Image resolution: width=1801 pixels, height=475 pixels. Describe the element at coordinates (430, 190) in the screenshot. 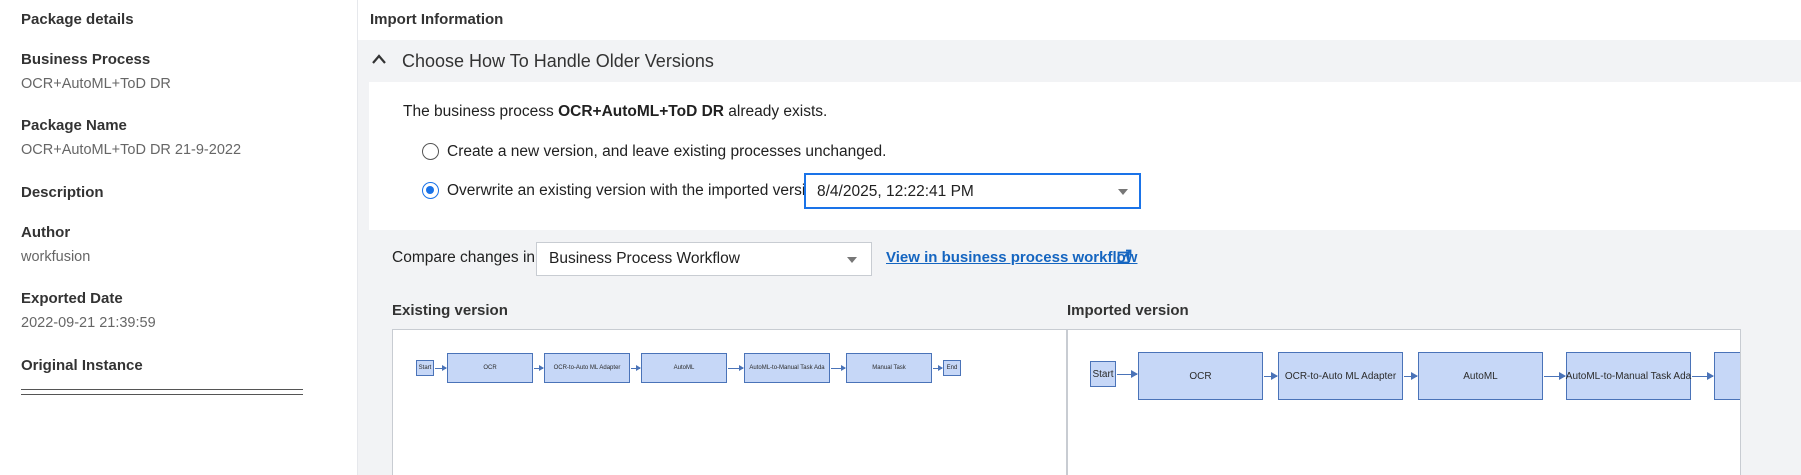

I see `overwrite-version-radio` at that location.